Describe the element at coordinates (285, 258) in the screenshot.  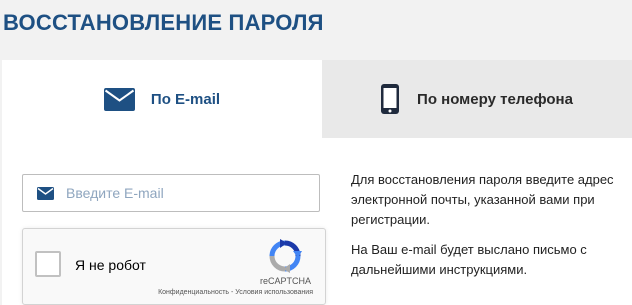
I see `recaptcha-logo-icon` at that location.